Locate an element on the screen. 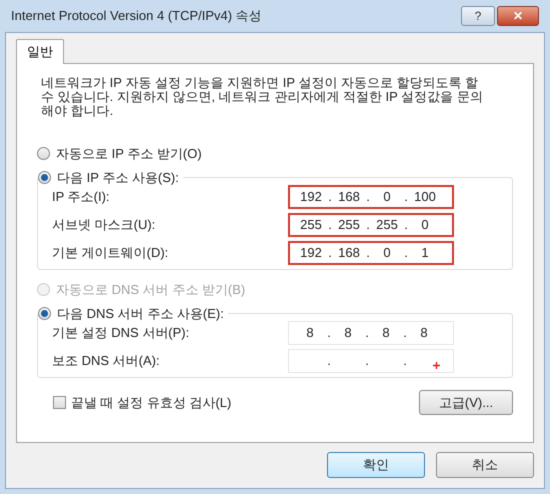 Image resolution: width=550 pixels, height=494 pixels. field-label: 보조 DNS 서버(A): is located at coordinates (106, 361).